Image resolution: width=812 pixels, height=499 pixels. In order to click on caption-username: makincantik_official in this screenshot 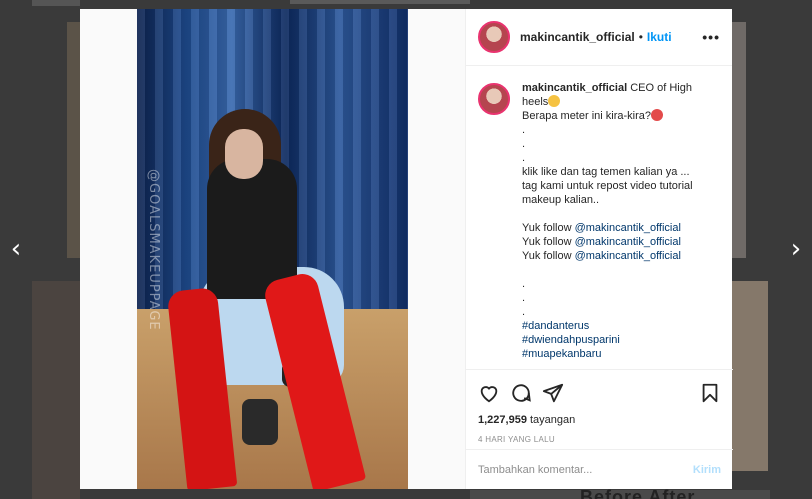, I will do `click(574, 88)`.